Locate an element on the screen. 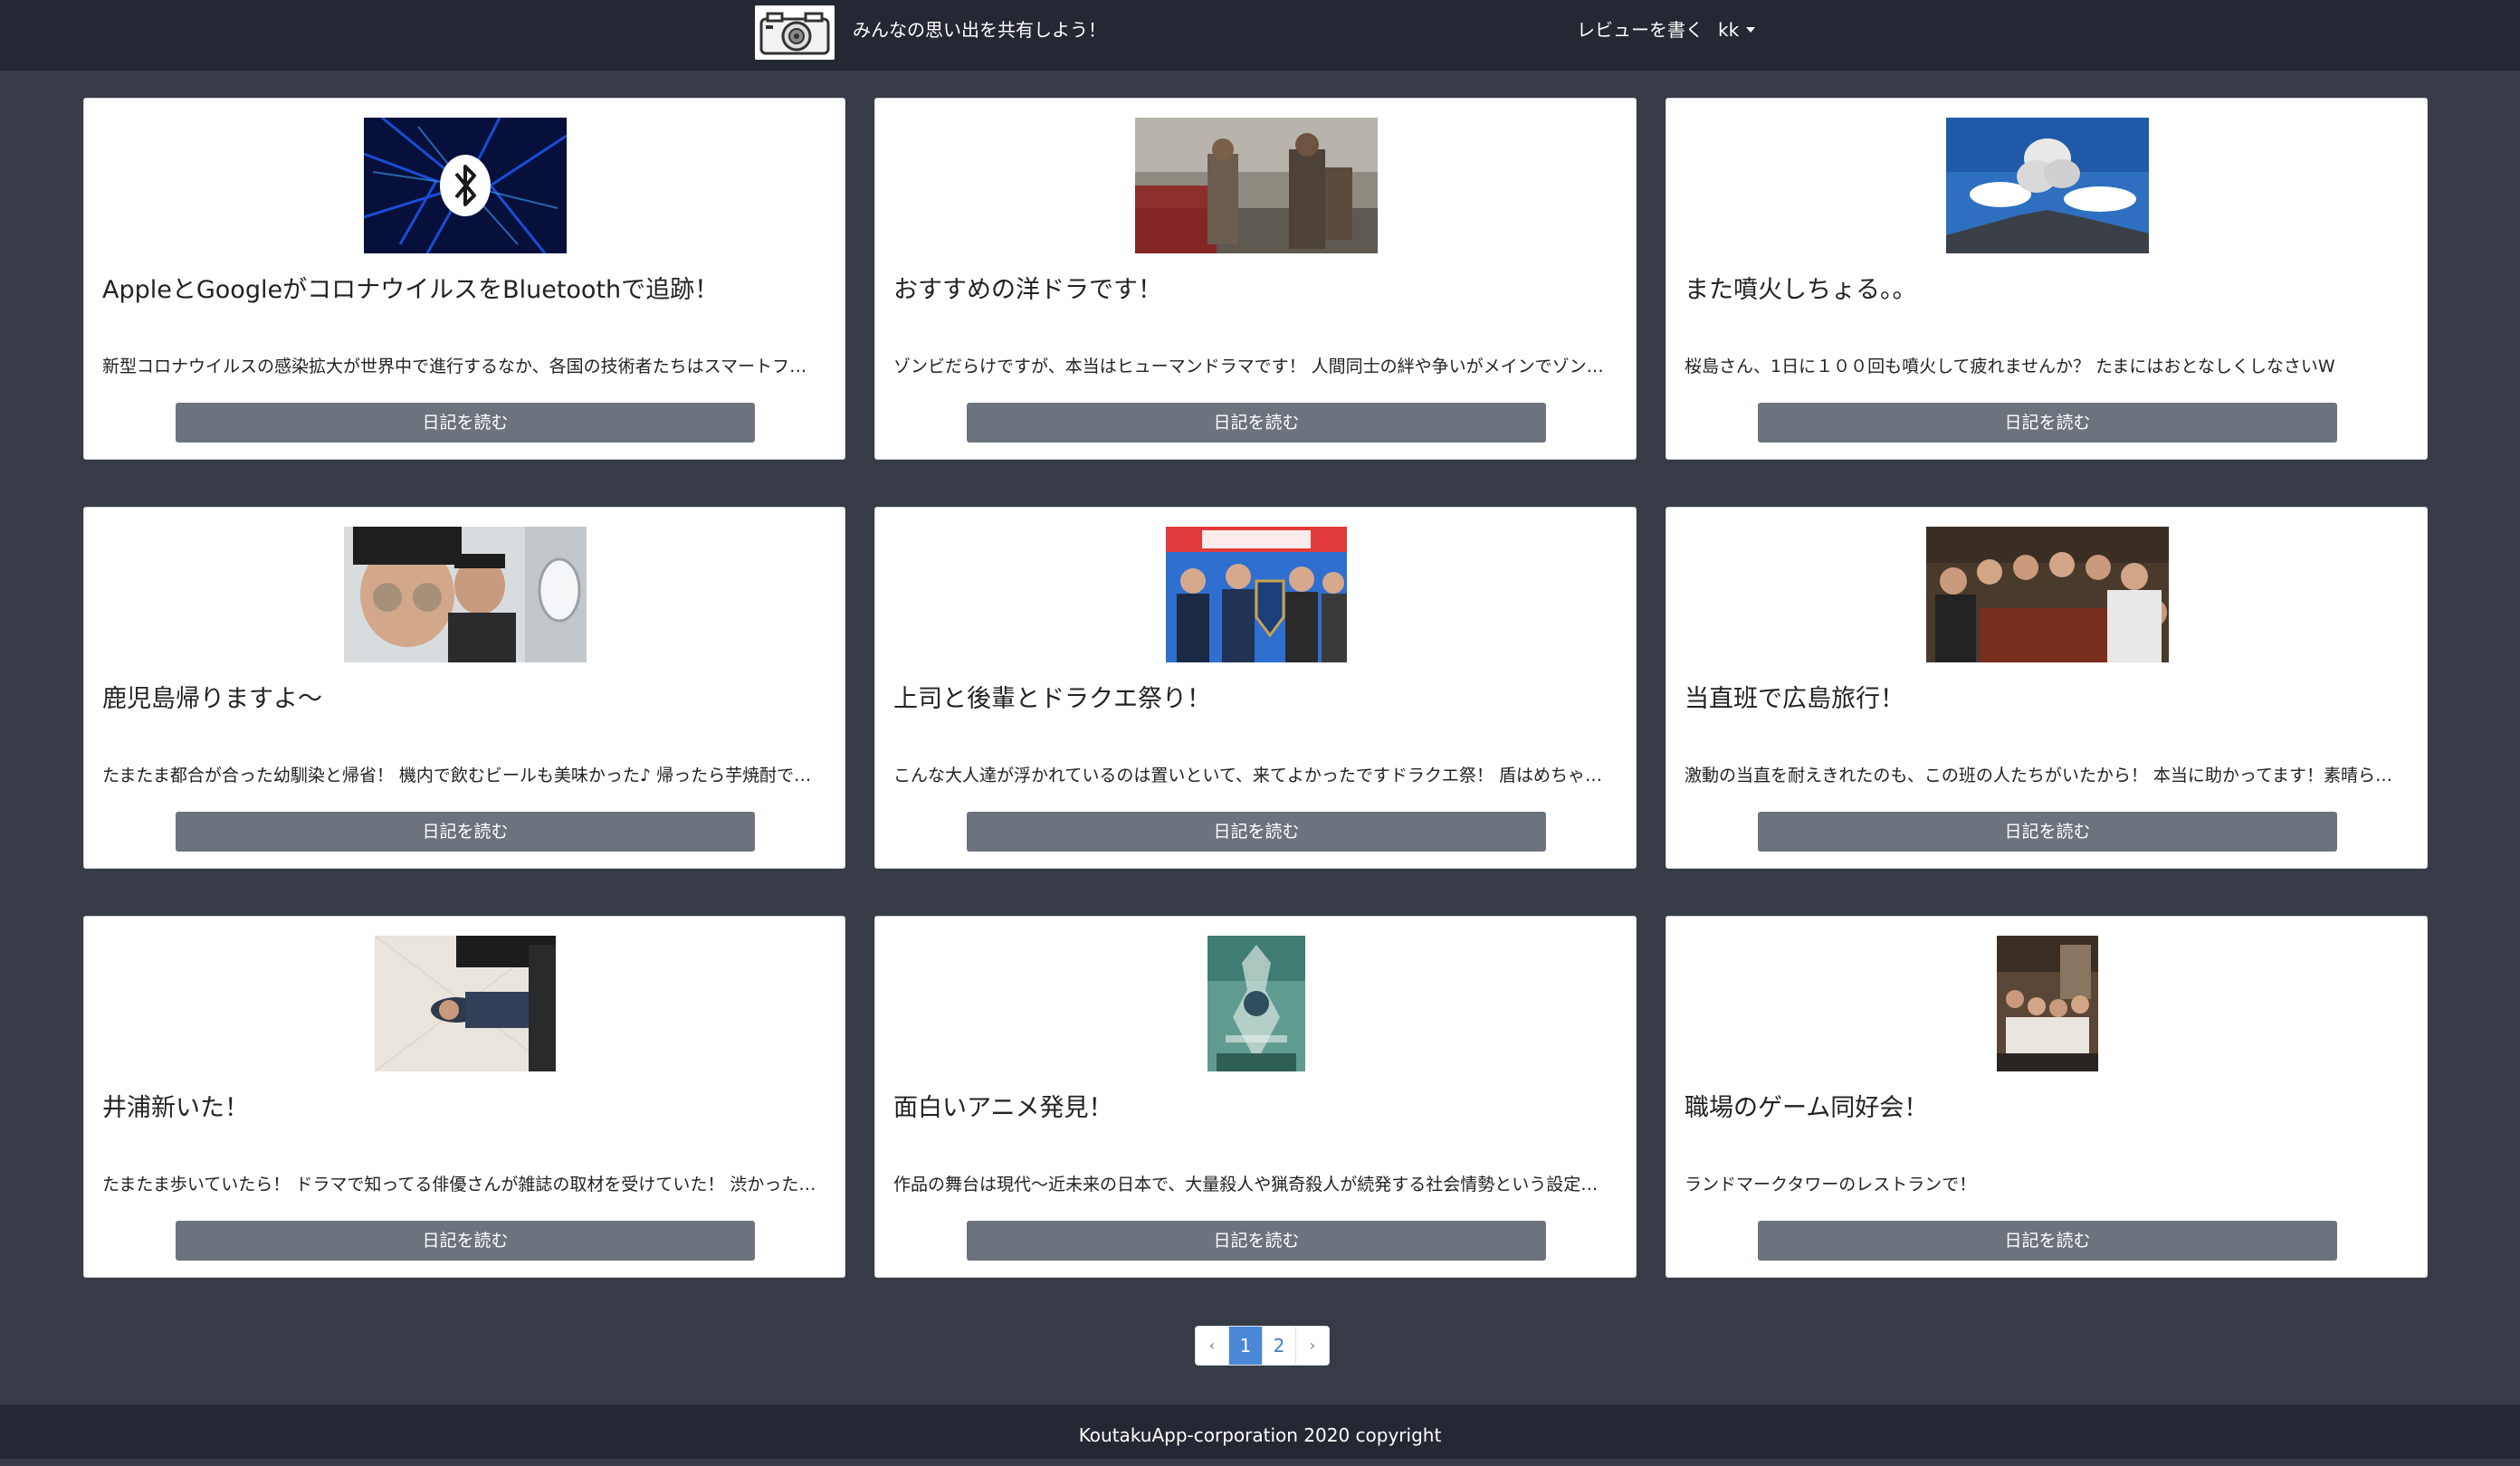  site-title: みんなの思い出を共有しよう！ is located at coordinates (980, 30).